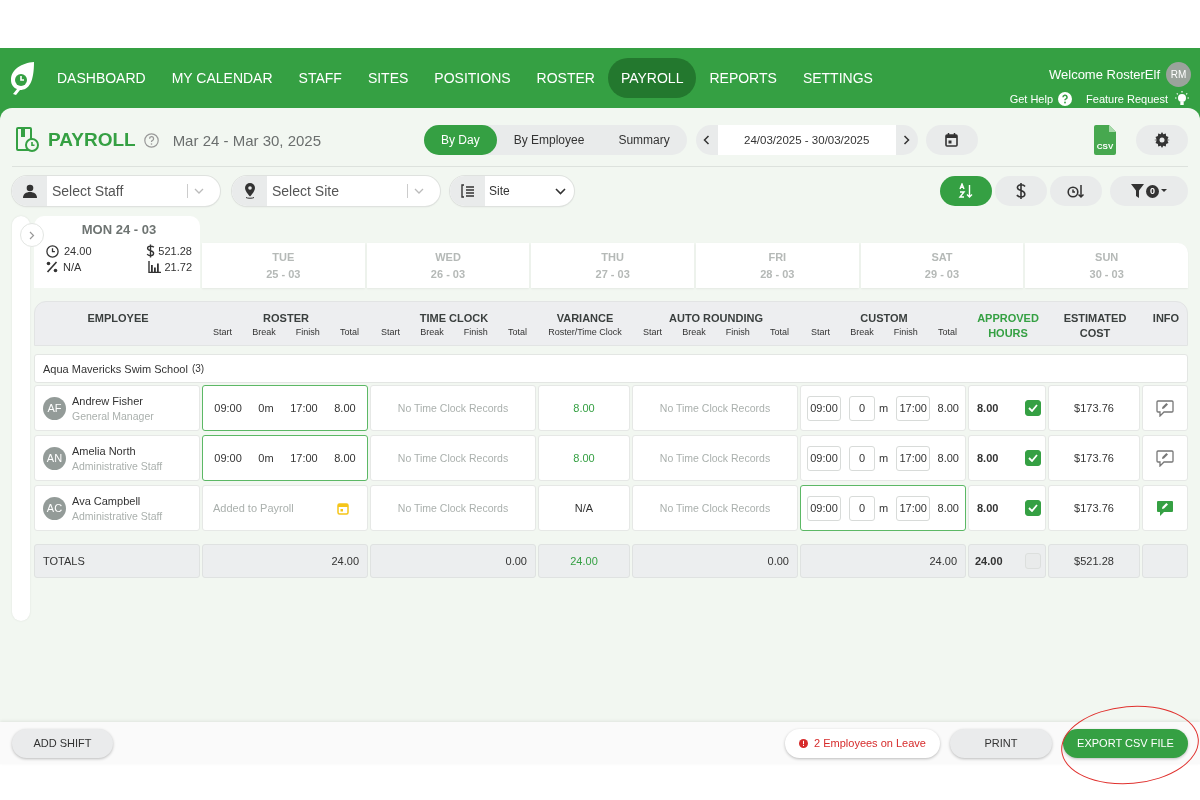  Describe the element at coordinates (612, 274) in the screenshot. I see `day-date: 27 - 03` at that location.